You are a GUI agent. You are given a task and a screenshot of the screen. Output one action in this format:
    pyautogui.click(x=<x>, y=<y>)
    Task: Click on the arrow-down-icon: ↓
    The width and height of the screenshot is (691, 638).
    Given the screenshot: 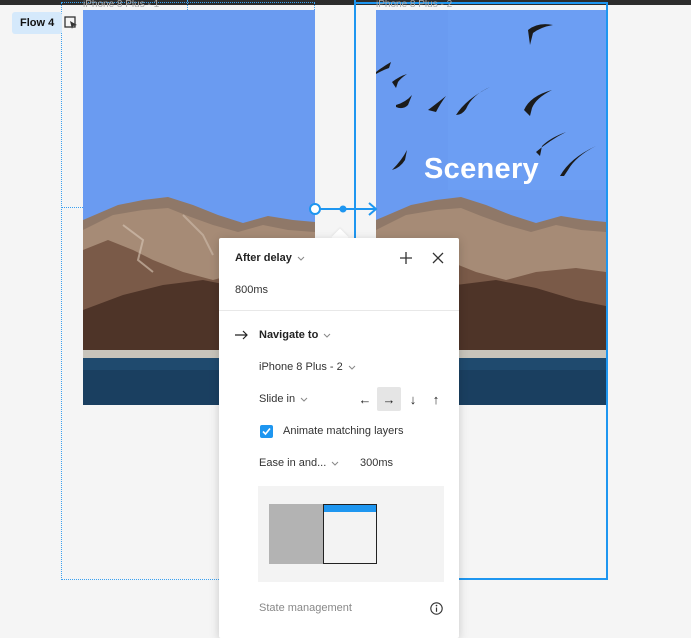 What is the action you would take?
    pyautogui.click(x=413, y=399)
    